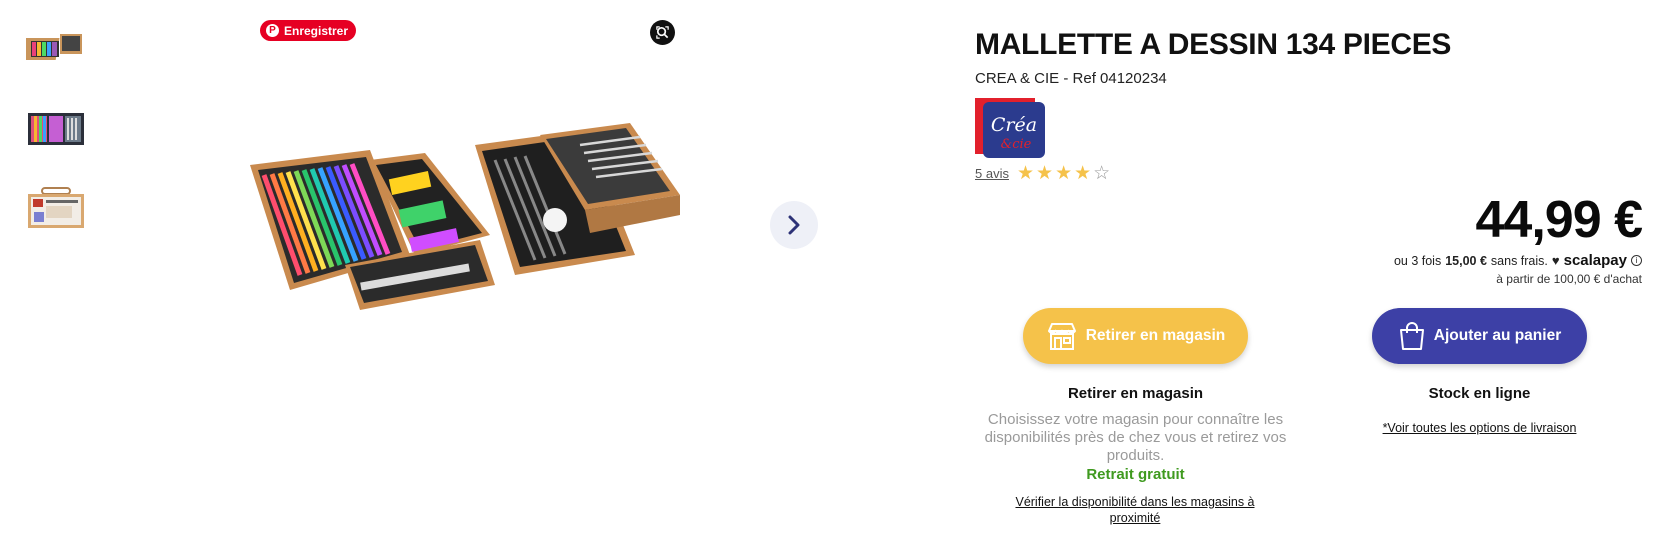 This screenshot has width=1670, height=537. Describe the element at coordinates (1636, 260) in the screenshot. I see `info-icon: i` at that location.